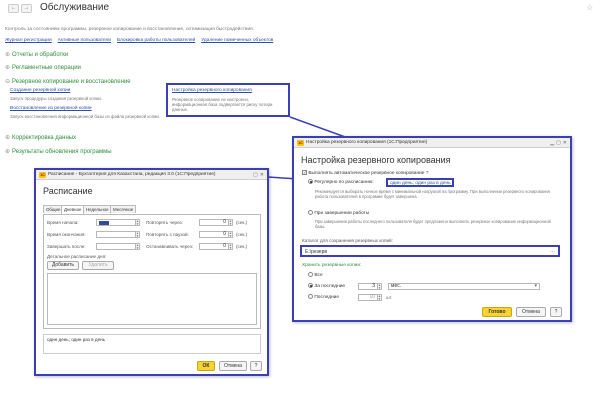  Describe the element at coordinates (116, 234) in the screenshot. I see `end-time-input` at that location.